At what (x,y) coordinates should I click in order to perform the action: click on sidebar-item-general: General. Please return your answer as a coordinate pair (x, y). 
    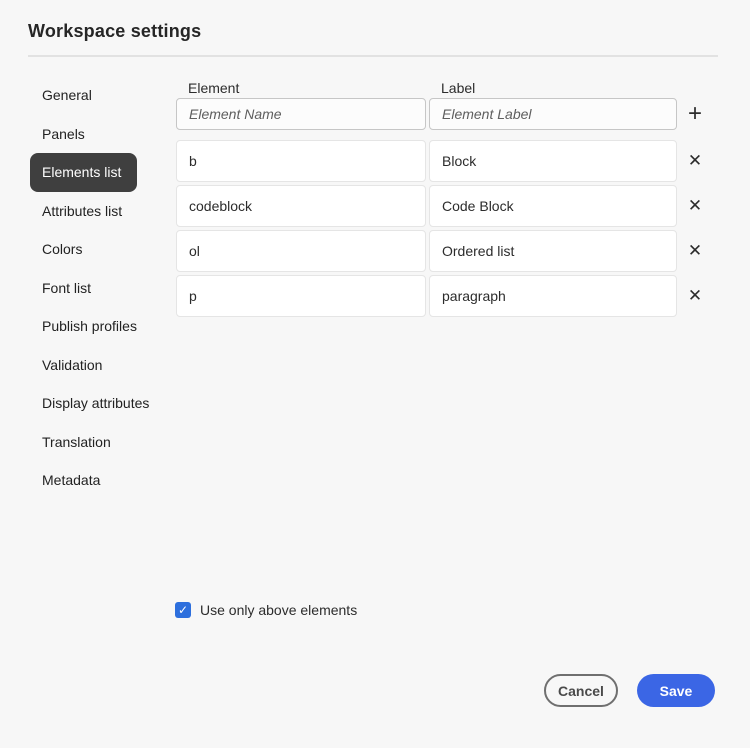
    Looking at the image, I should click on (69, 95).